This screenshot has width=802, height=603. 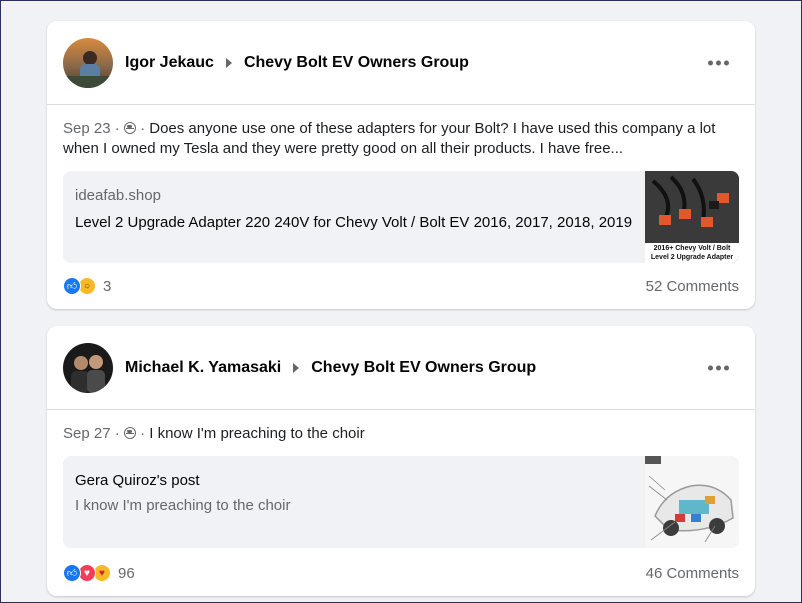 I want to click on post-date: Sep 23, so click(x=87, y=128).